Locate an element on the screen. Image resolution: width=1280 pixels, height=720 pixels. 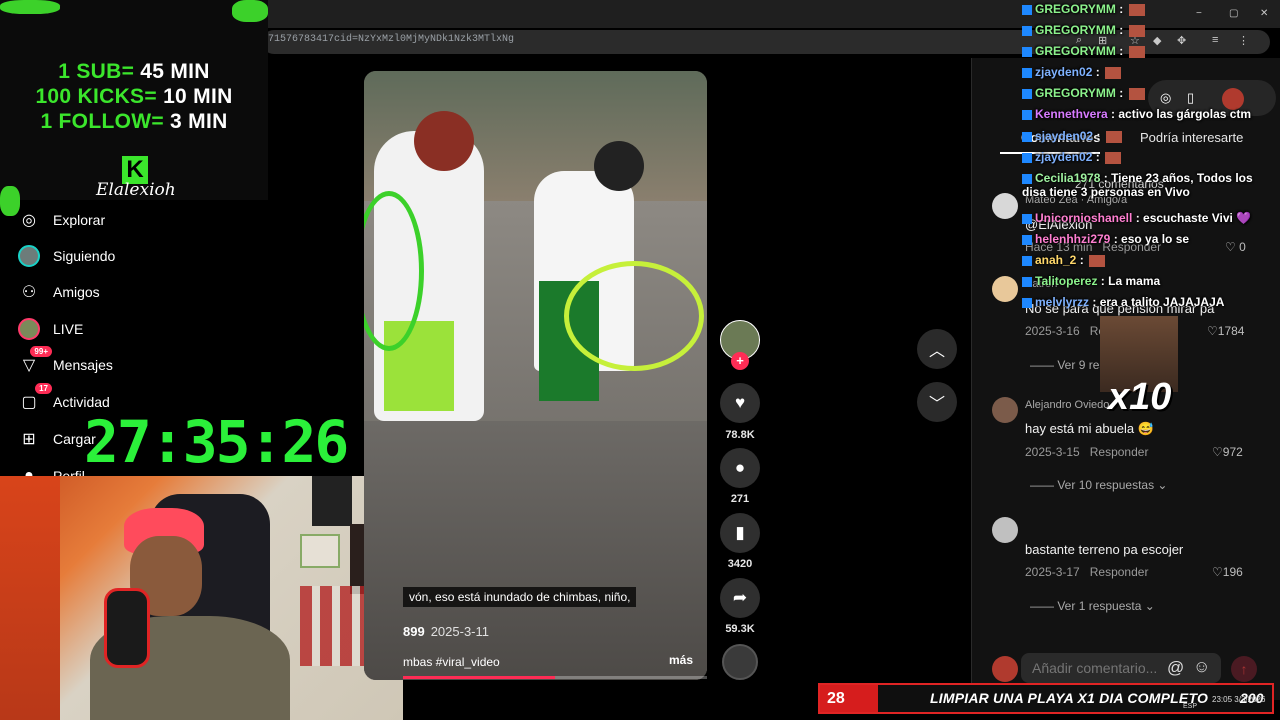
comment-icon: ● is located at coordinates (740, 467).